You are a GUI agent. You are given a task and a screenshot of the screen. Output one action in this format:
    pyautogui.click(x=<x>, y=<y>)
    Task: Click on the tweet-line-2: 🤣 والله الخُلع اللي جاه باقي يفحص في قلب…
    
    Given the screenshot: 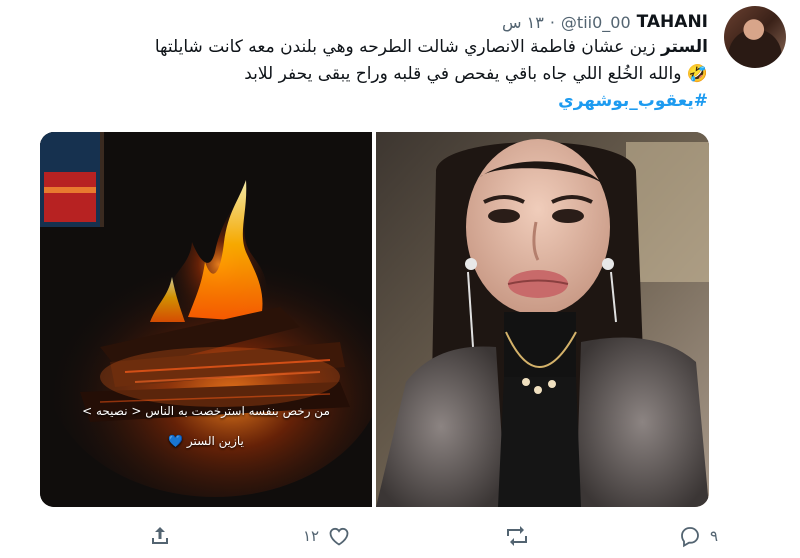 What is the action you would take?
    pyautogui.click(x=476, y=74)
    